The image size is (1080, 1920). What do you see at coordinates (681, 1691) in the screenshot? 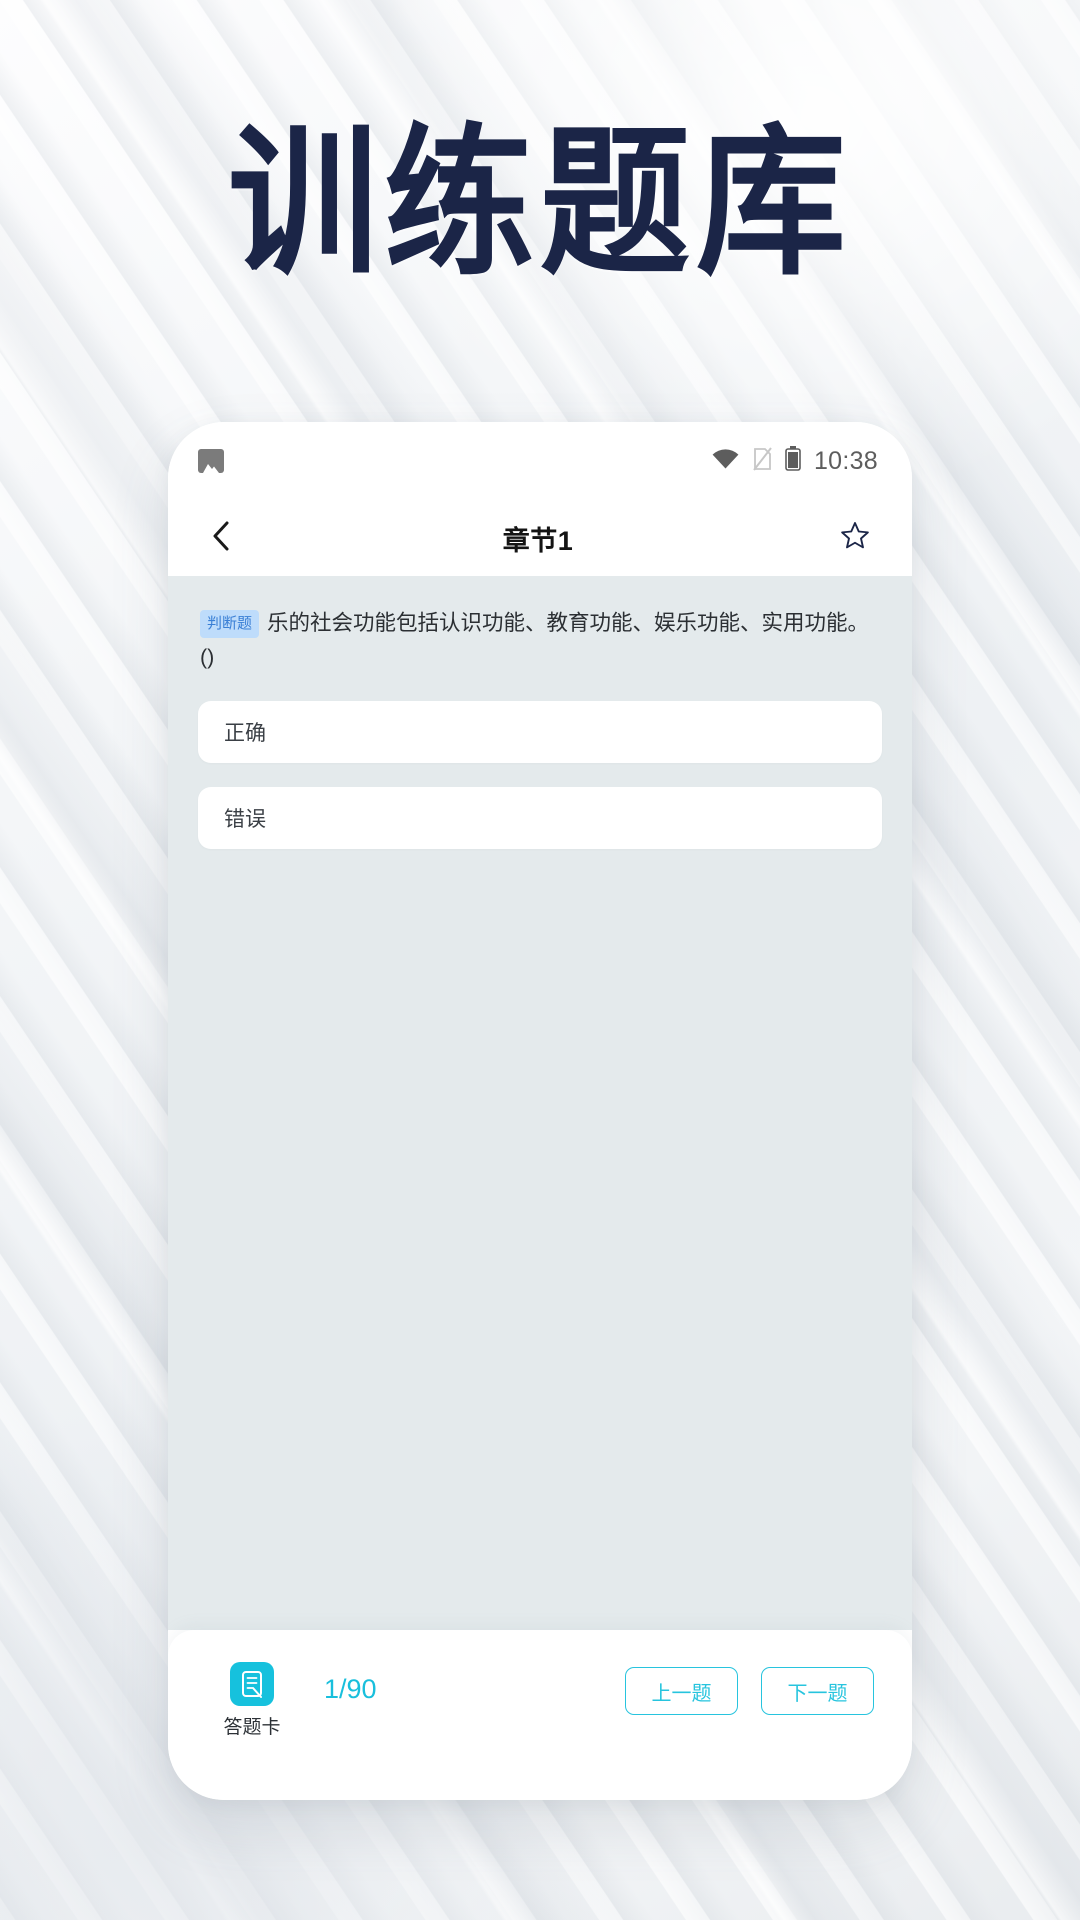
I see `previous-question-button: 上一题` at bounding box center [681, 1691].